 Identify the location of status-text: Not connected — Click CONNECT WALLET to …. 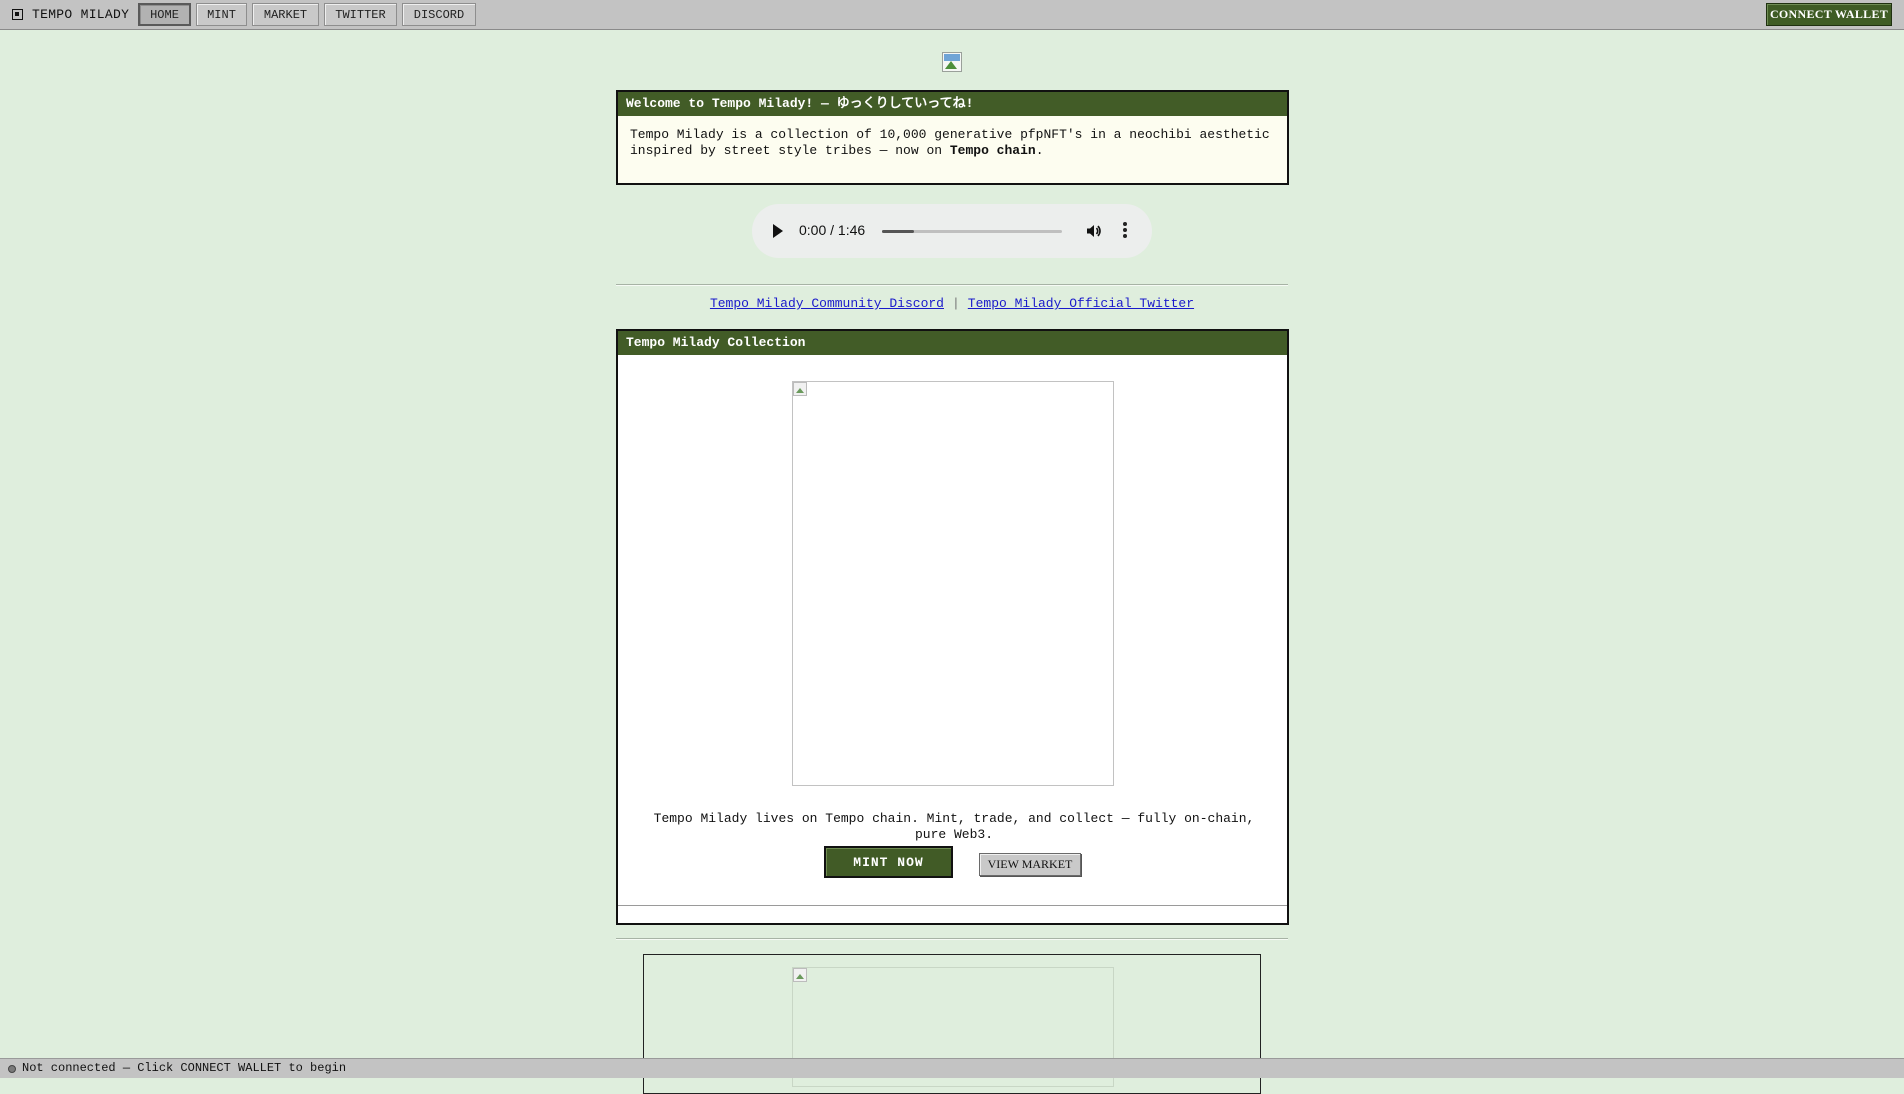
(184, 1068).